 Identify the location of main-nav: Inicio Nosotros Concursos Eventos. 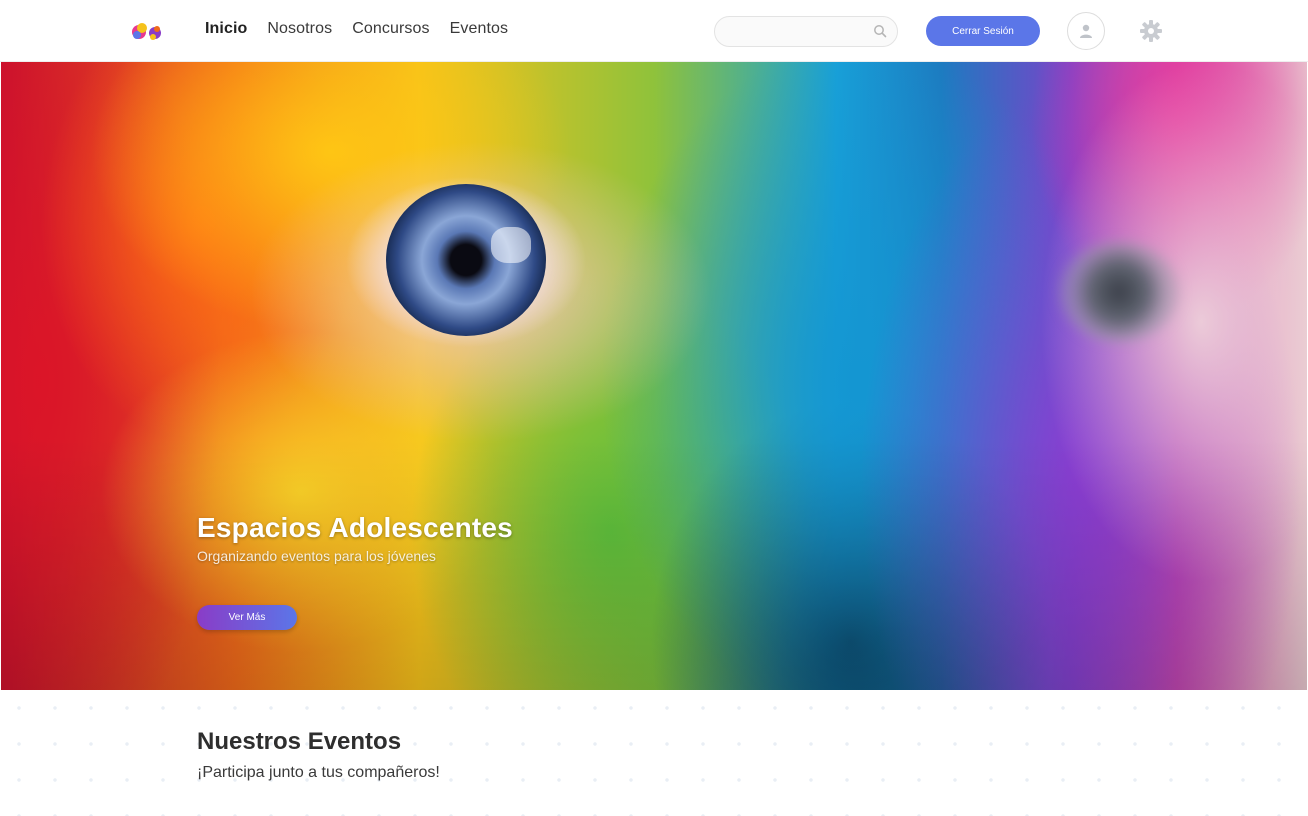
(356, 29).